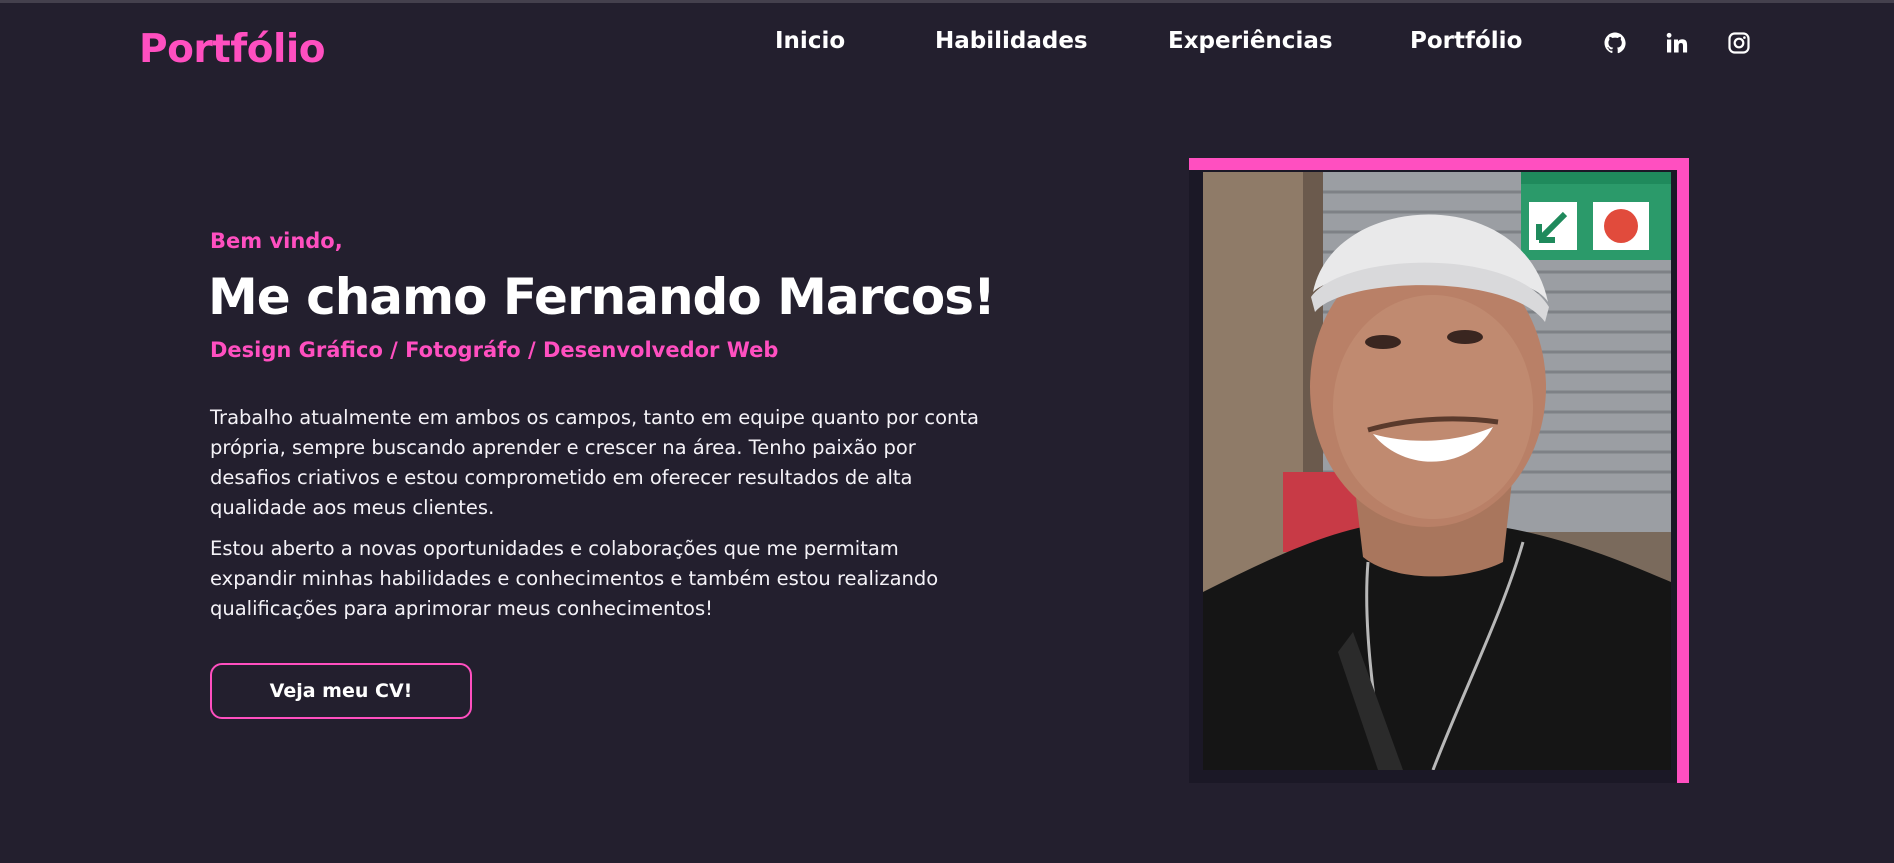 The width and height of the screenshot is (1894, 863). What do you see at coordinates (1739, 43) in the screenshot?
I see `instagram-icon` at bounding box center [1739, 43].